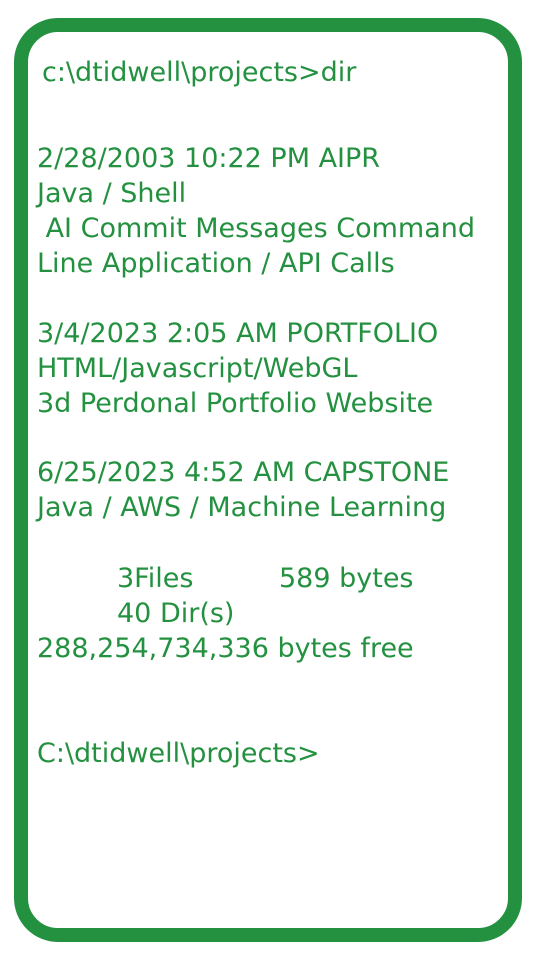 This screenshot has width=540, height=960. Describe the element at coordinates (243, 472) in the screenshot. I see `entry-capstone-header: 6/25/2023 4:52 AM CAPSTONE` at that location.